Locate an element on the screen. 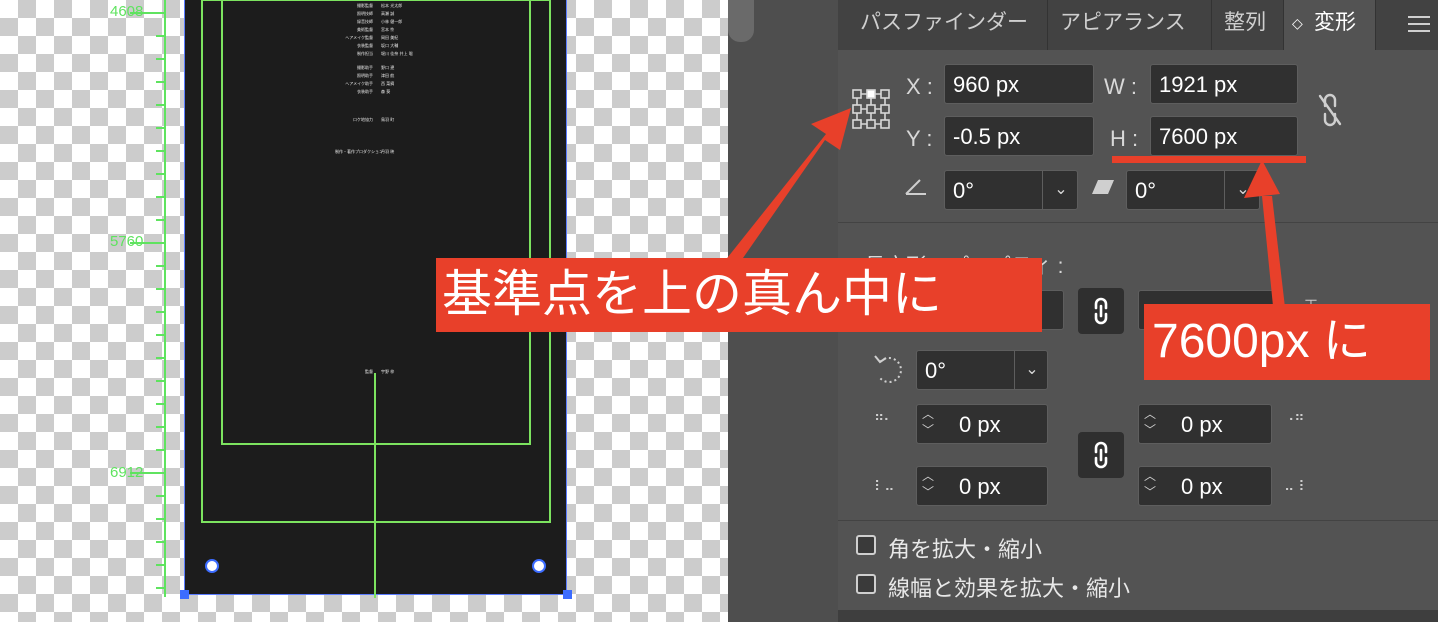 The image size is (1438, 622). corner-tl-field: 0 px is located at coordinates (982, 424).